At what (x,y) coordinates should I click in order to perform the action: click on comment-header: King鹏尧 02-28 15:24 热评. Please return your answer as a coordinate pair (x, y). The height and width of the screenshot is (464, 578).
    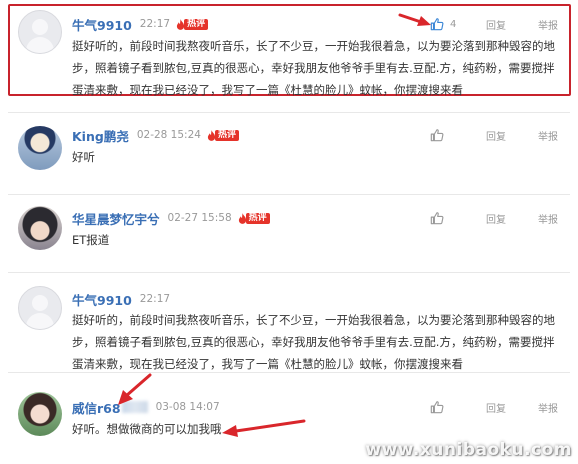
    Looking at the image, I should click on (155, 135).